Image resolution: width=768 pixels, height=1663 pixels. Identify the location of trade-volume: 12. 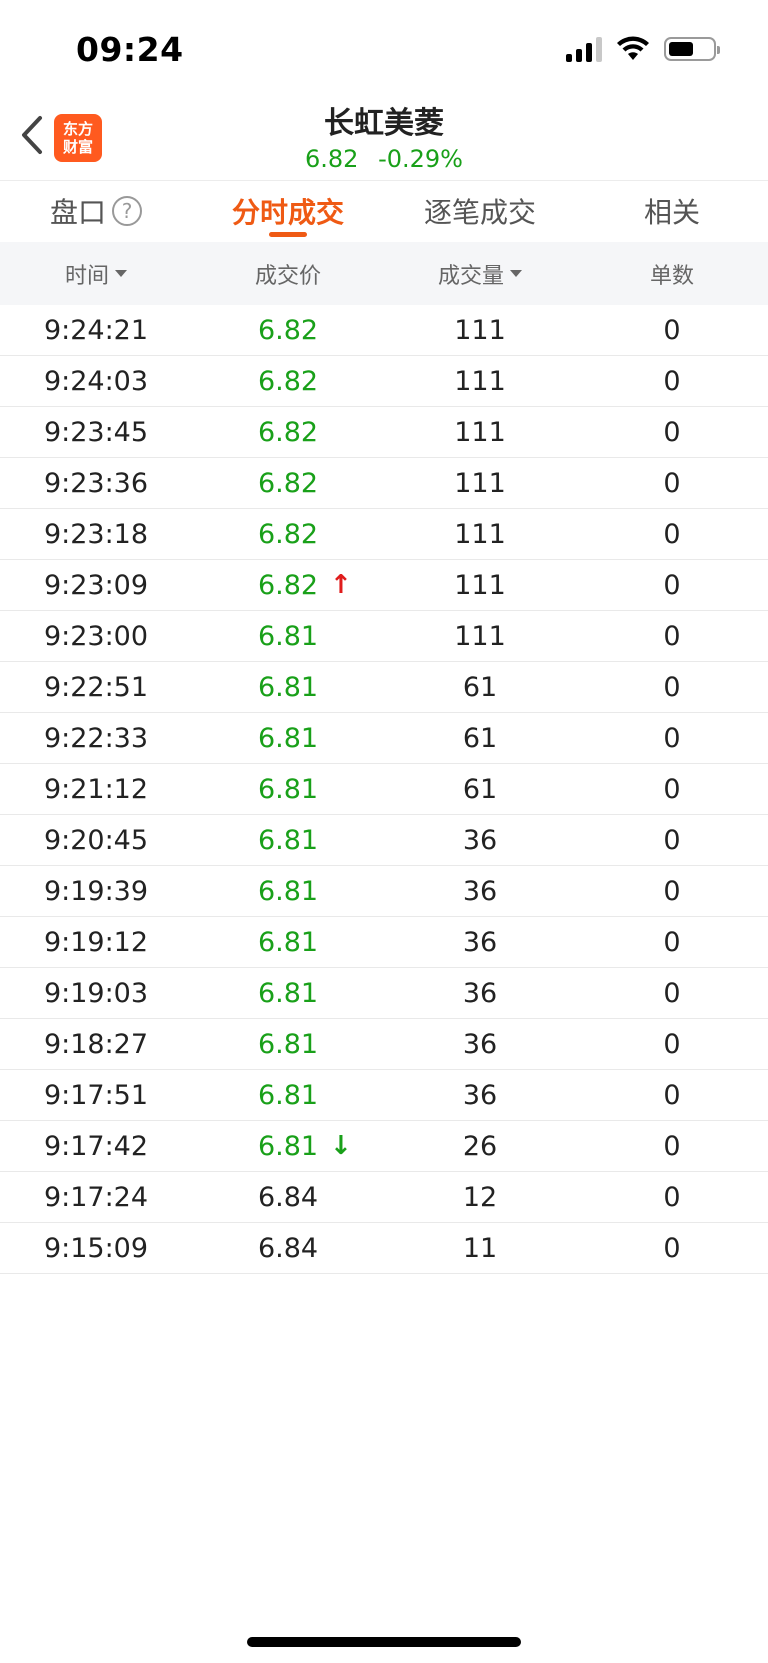
(480, 1197).